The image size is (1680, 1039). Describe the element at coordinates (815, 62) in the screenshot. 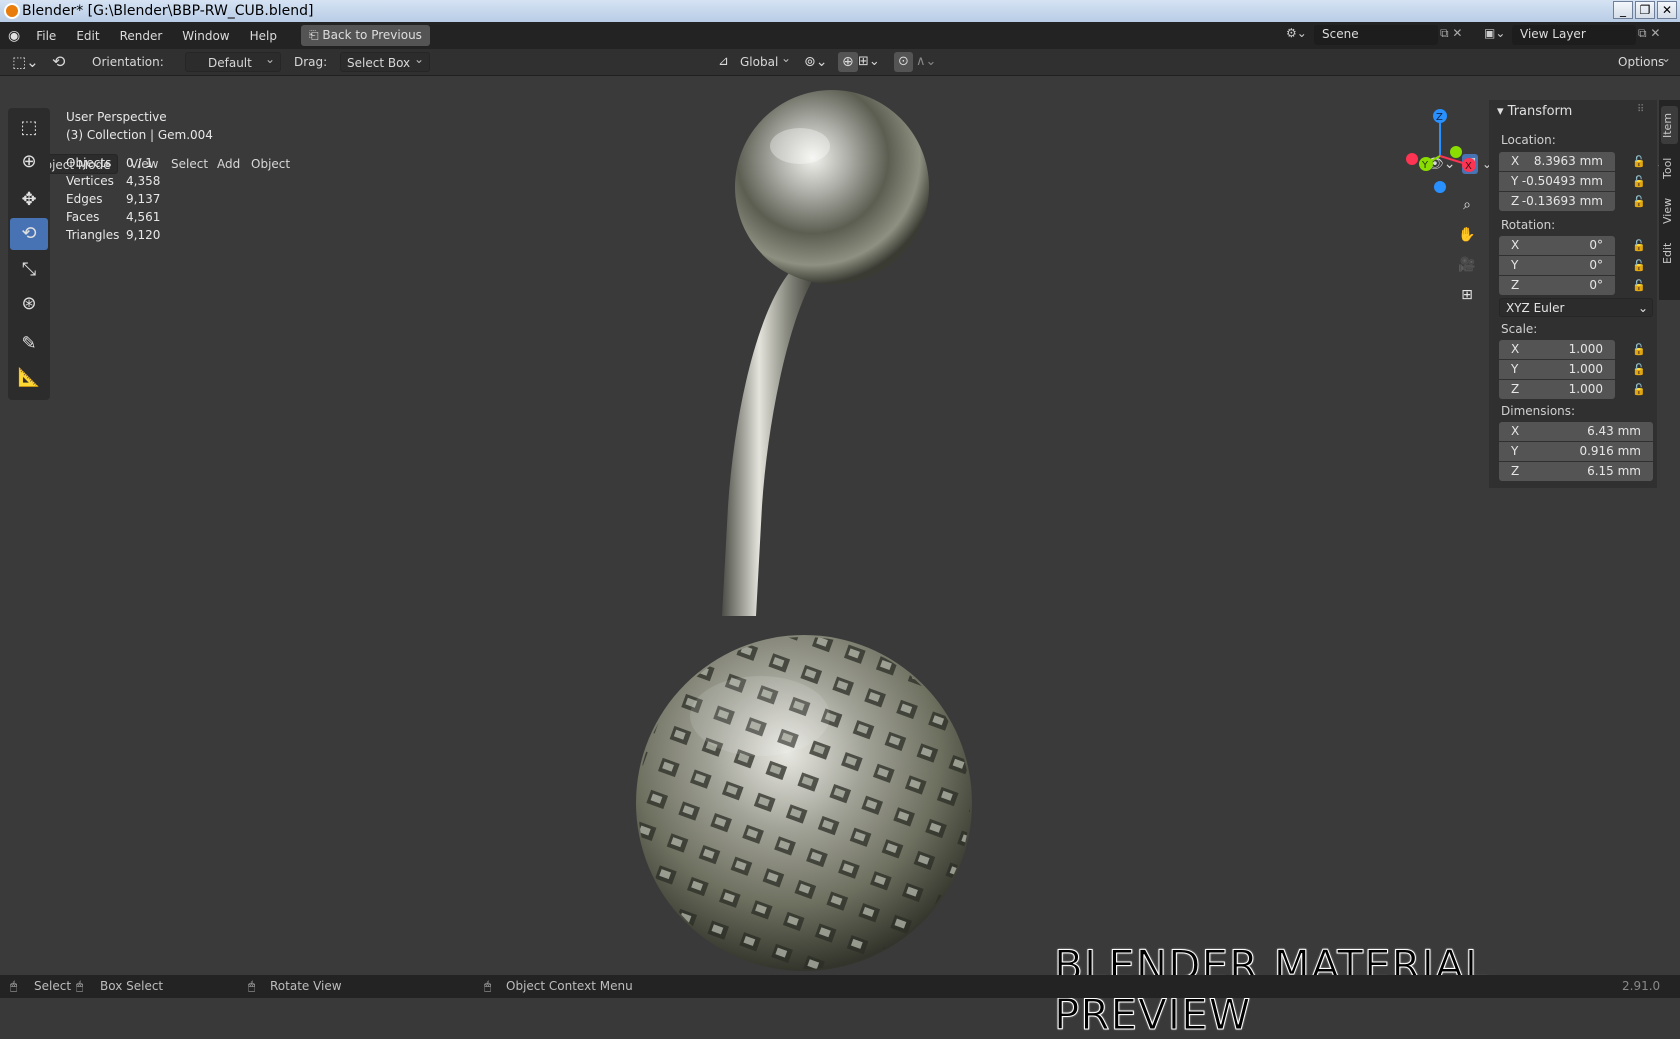

I see `pivot-point-icon: ⊚⌄` at that location.